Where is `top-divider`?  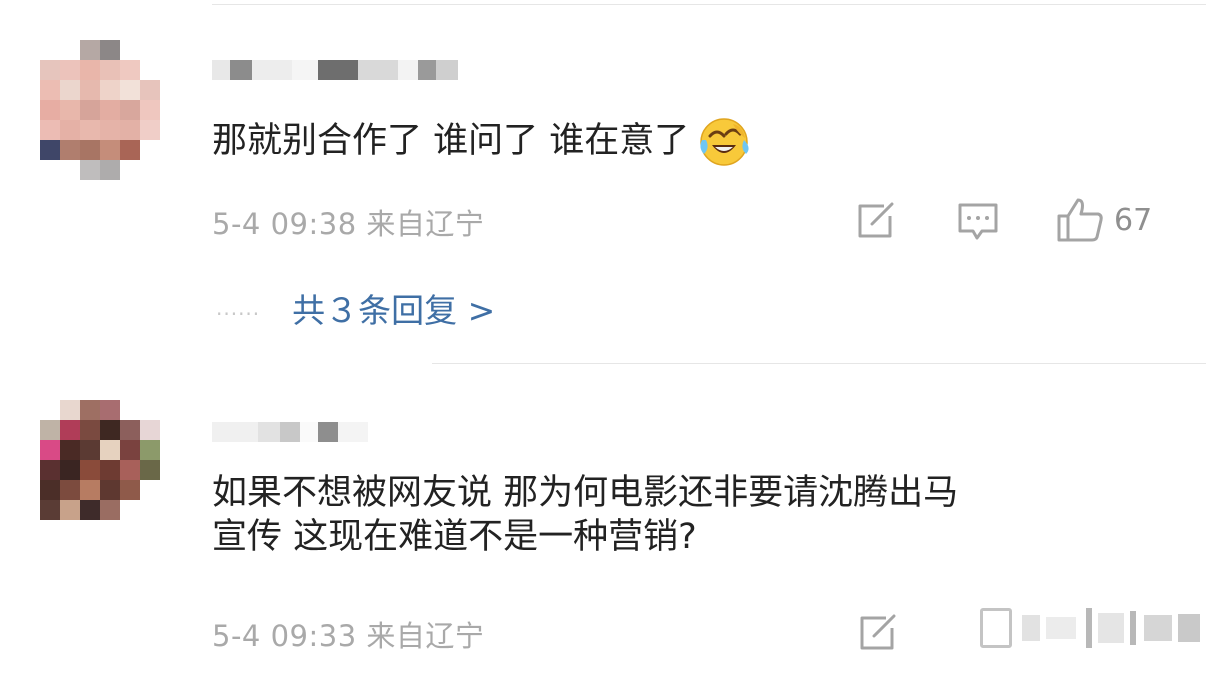
top-divider is located at coordinates (709, 4).